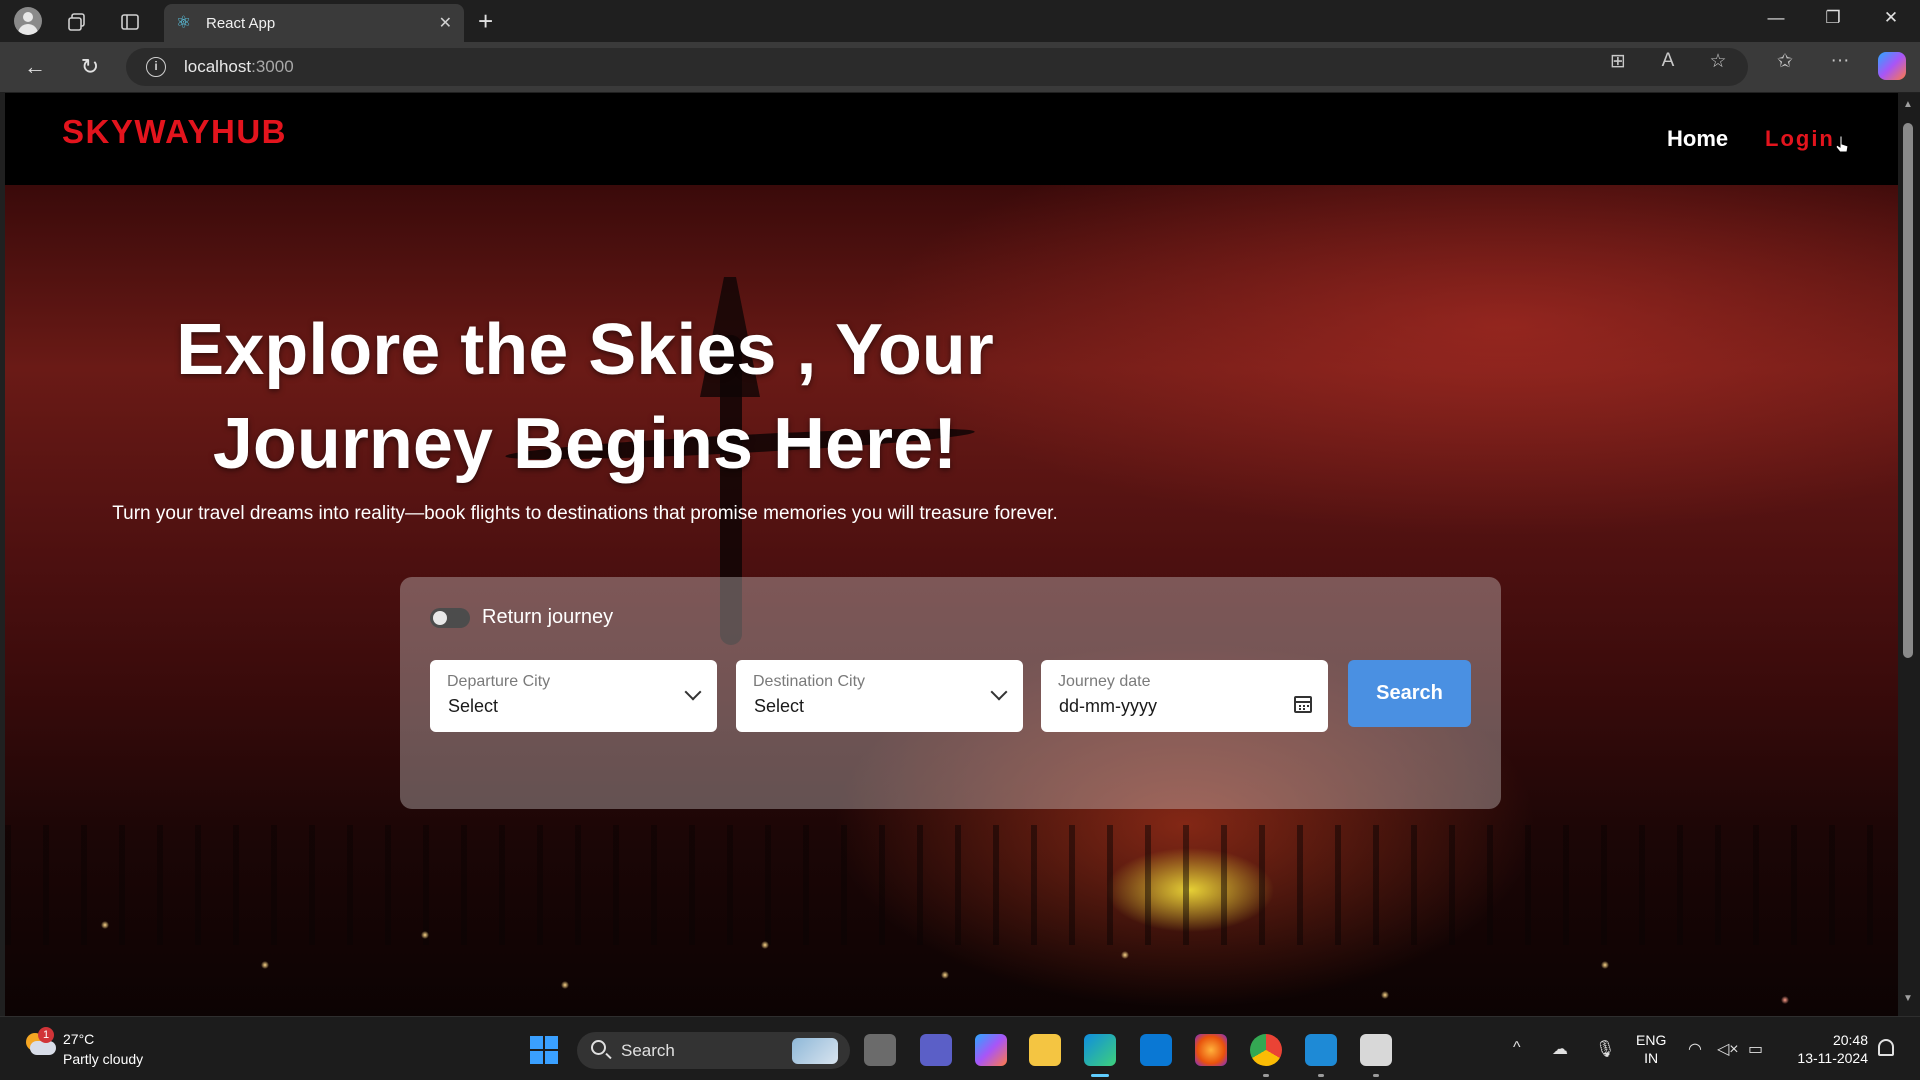  Describe the element at coordinates (1605, 1049) in the screenshot. I see `microphone-icon: 🎙` at that location.